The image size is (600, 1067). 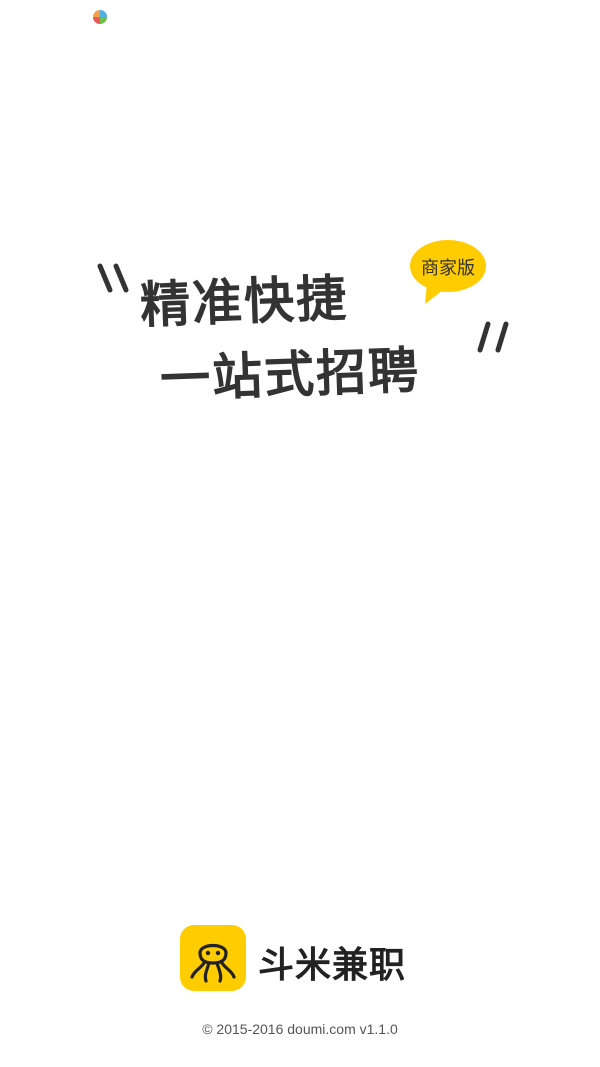 What do you see at coordinates (300, 1029) in the screenshot?
I see `copyright-text: © 2015-2016 doumi.com v1.1.0` at bounding box center [300, 1029].